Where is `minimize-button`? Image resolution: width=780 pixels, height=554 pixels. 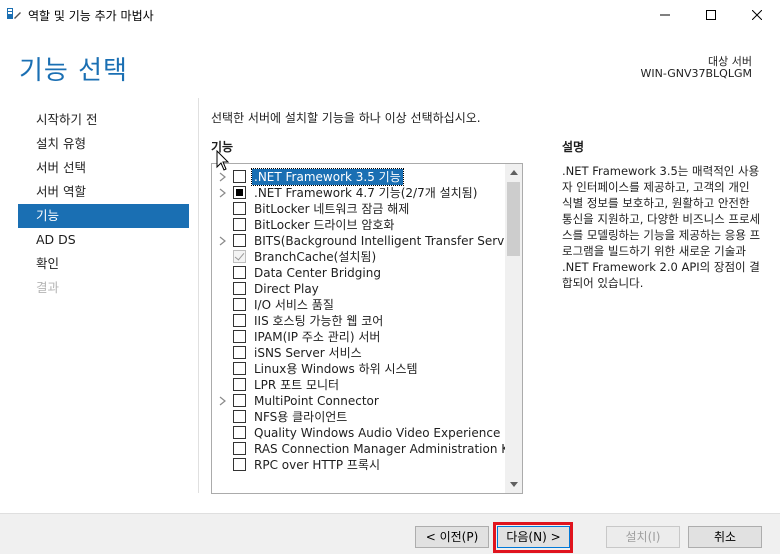 minimize-button is located at coordinates (665, 15).